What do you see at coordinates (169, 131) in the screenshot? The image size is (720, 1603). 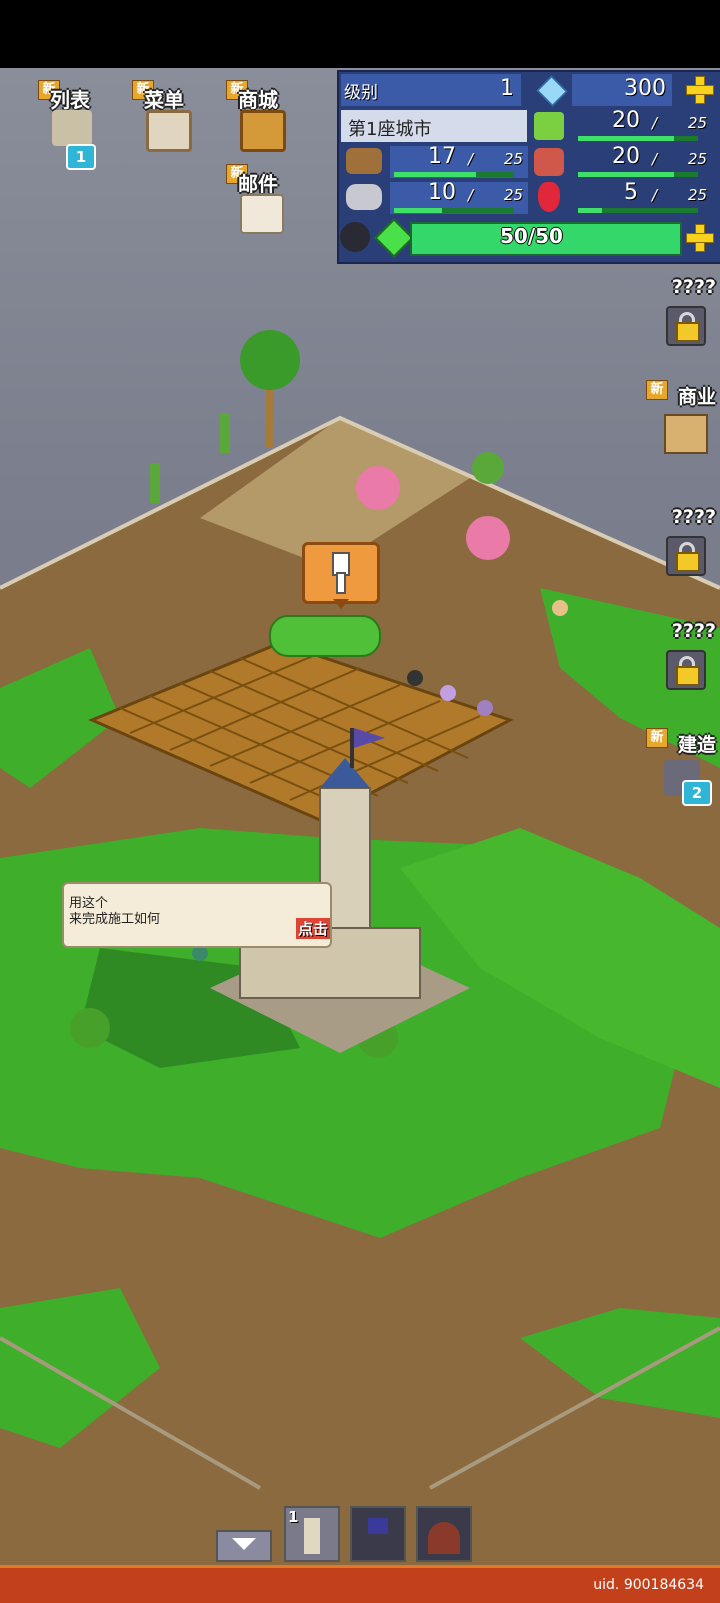 I see `signboard-icon` at bounding box center [169, 131].